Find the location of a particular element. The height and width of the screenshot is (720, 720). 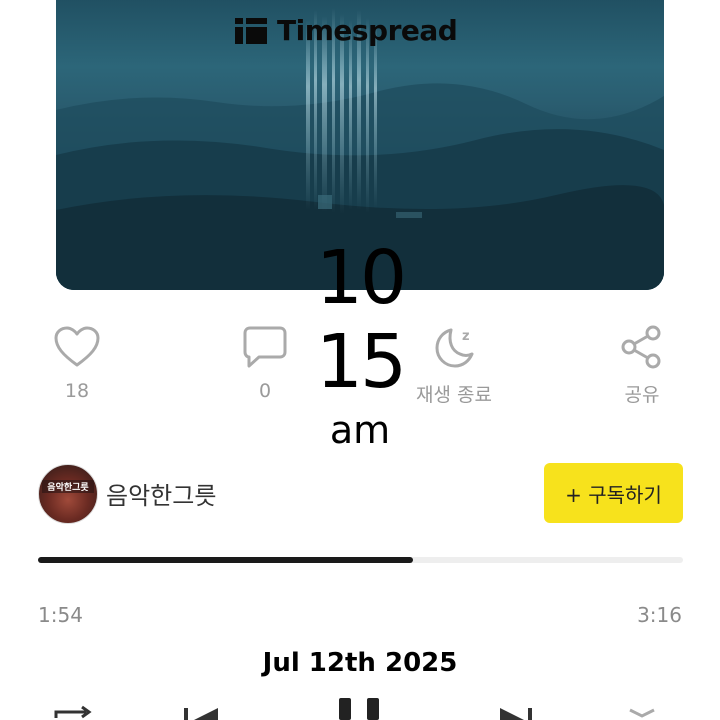

channel-name: 음악한그릇 is located at coordinates (161, 493).